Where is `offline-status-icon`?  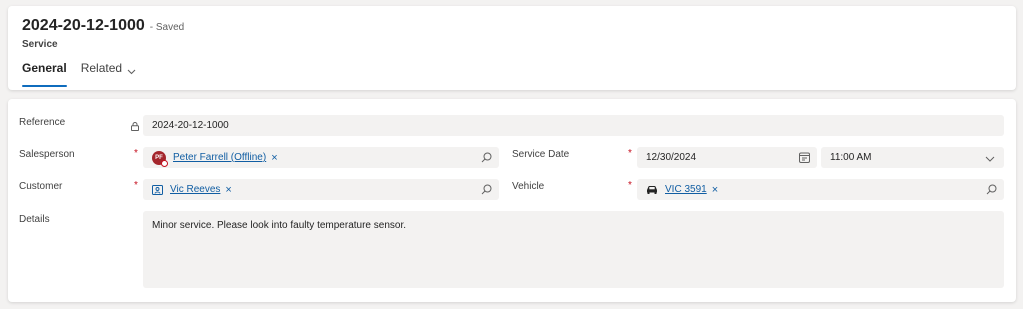 offline-status-icon is located at coordinates (164, 163).